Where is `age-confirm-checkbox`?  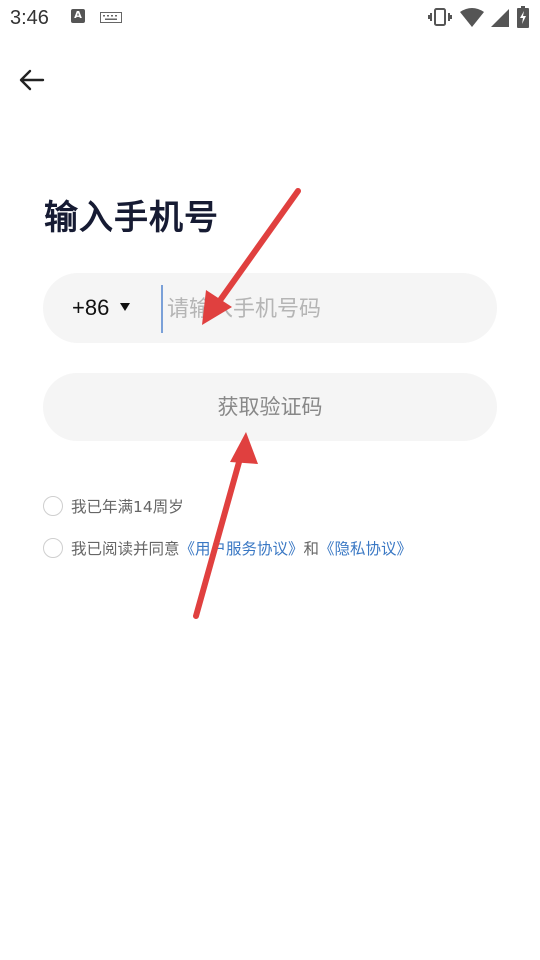 age-confirm-checkbox is located at coordinates (53, 506).